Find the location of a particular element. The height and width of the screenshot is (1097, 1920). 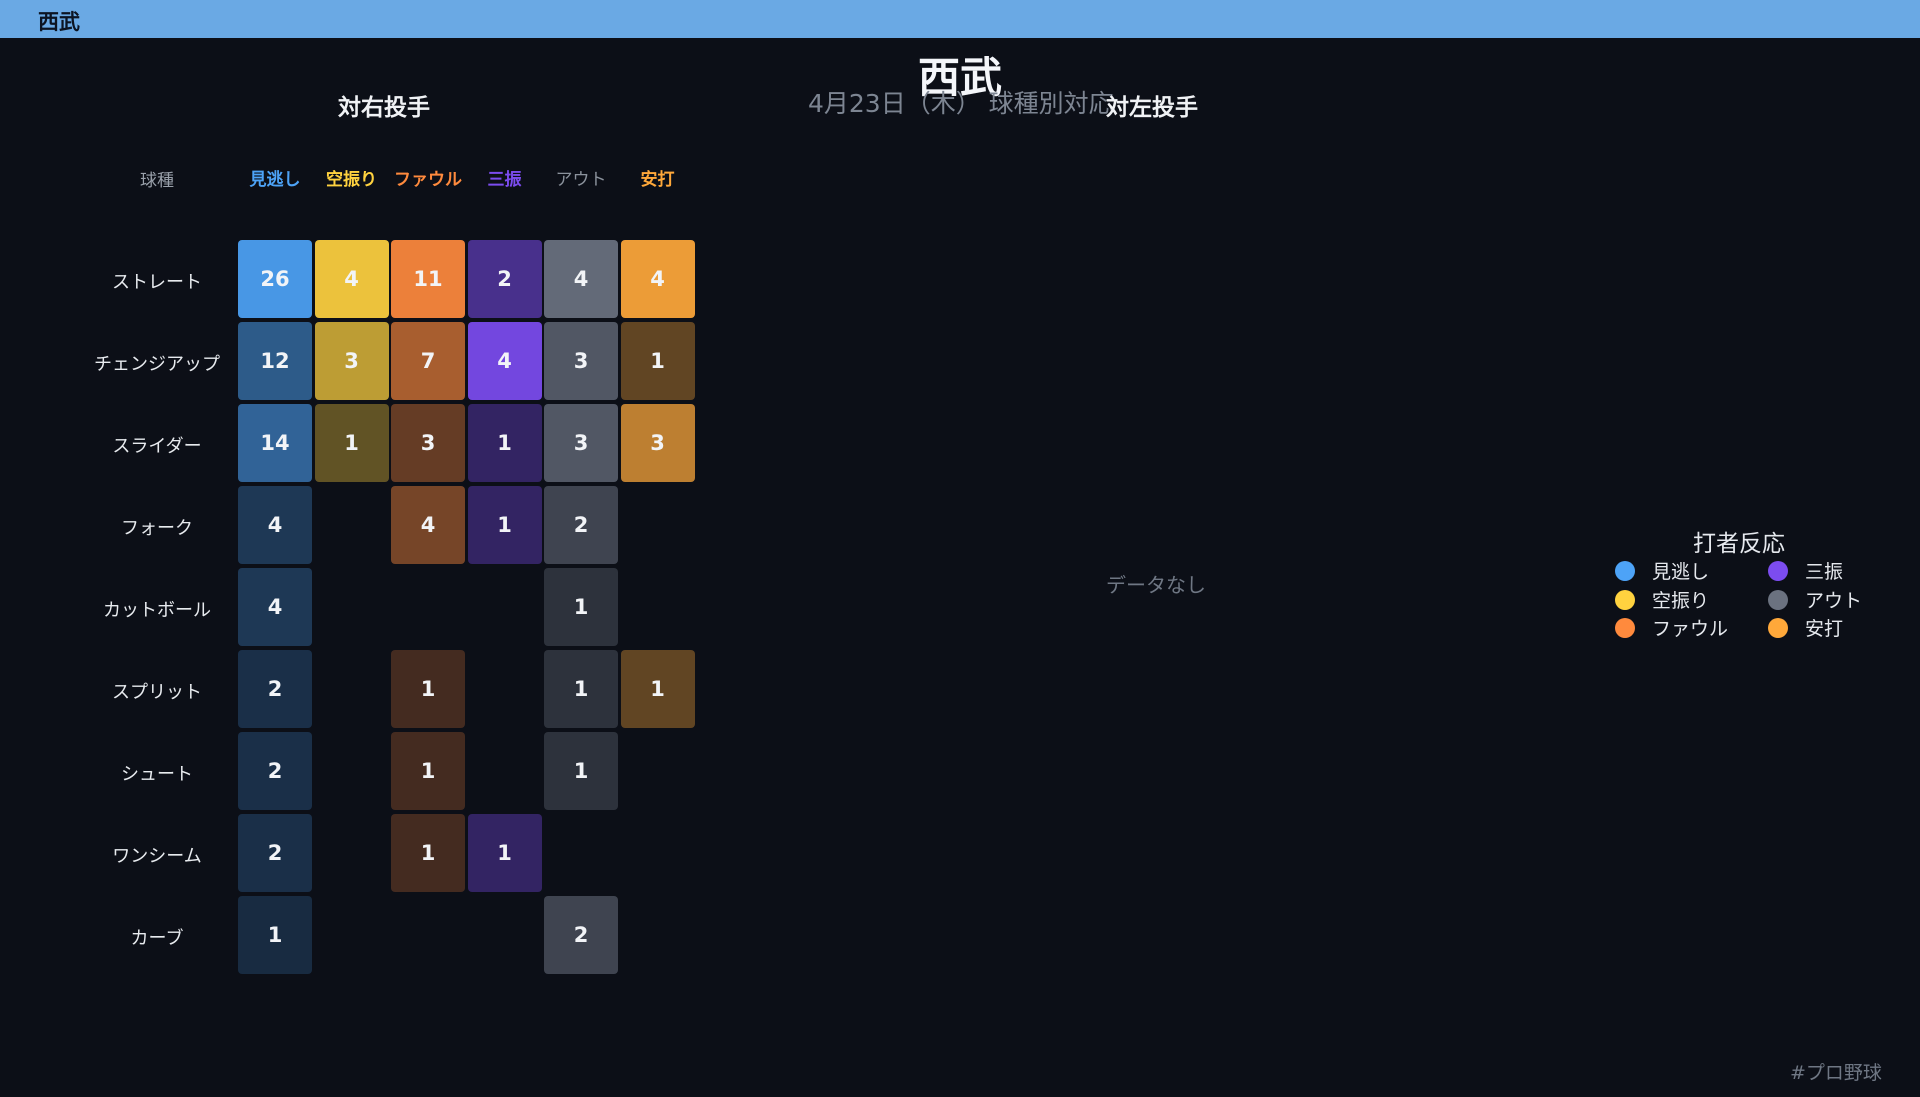

legend-label: 安打 is located at coordinates (1824, 629).